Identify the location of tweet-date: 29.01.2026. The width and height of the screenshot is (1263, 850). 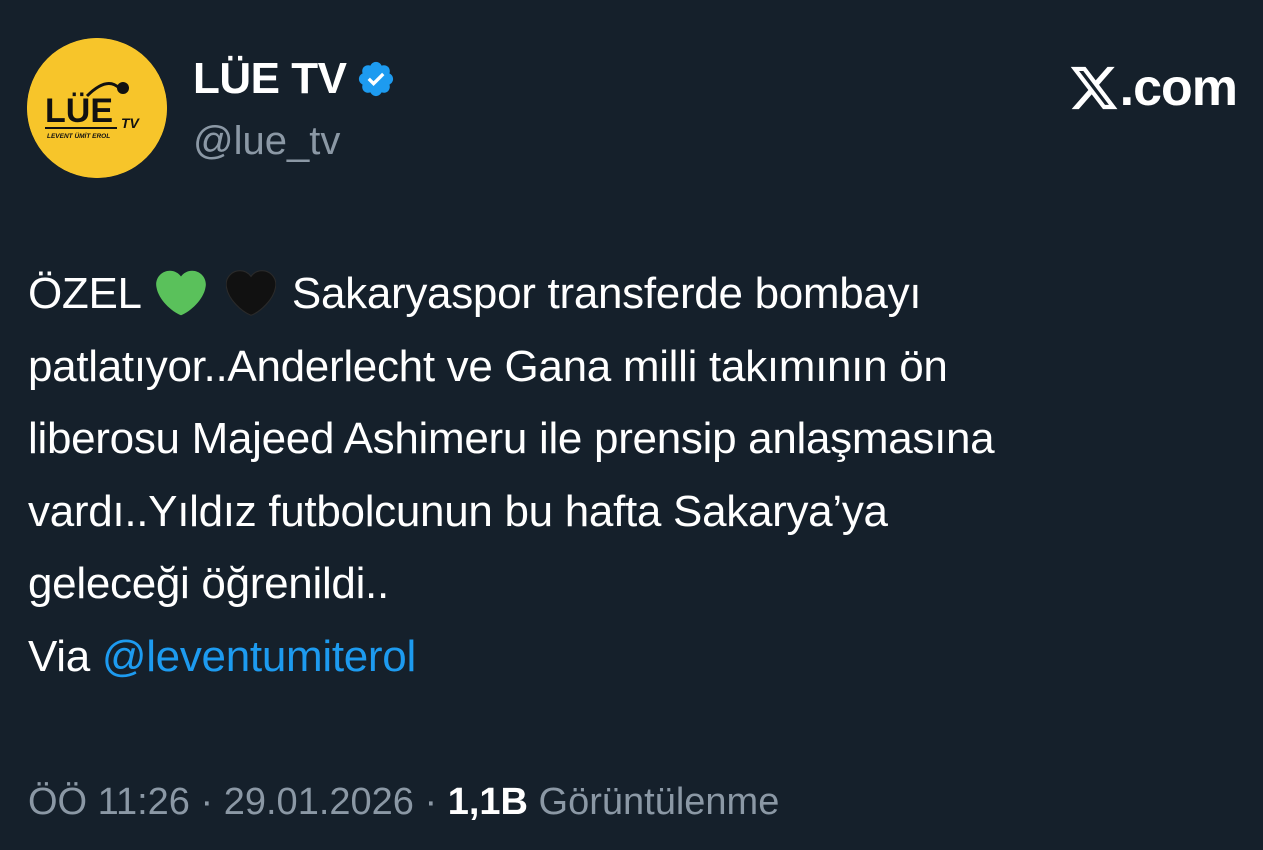
(319, 802).